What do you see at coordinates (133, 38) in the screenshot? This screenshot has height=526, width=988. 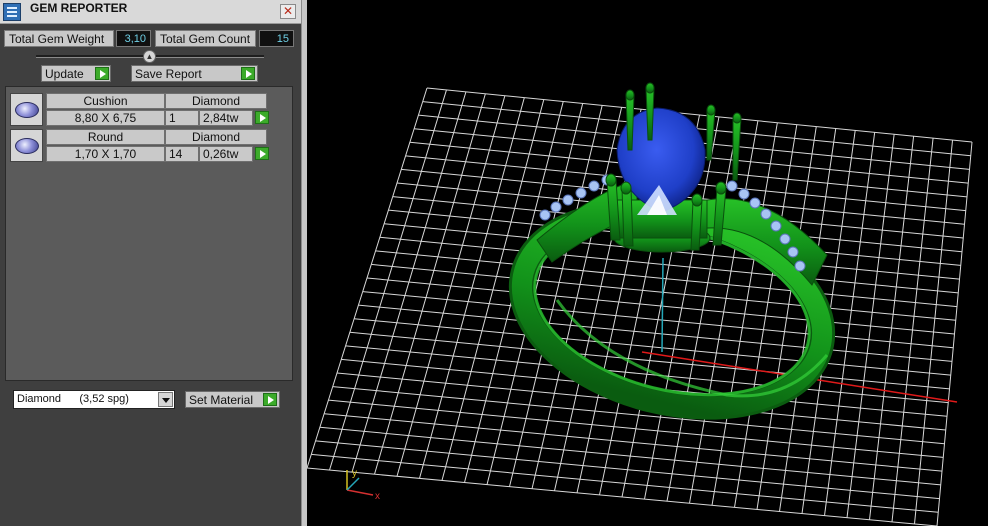 I see `total-gem-weight-value: 3,10` at bounding box center [133, 38].